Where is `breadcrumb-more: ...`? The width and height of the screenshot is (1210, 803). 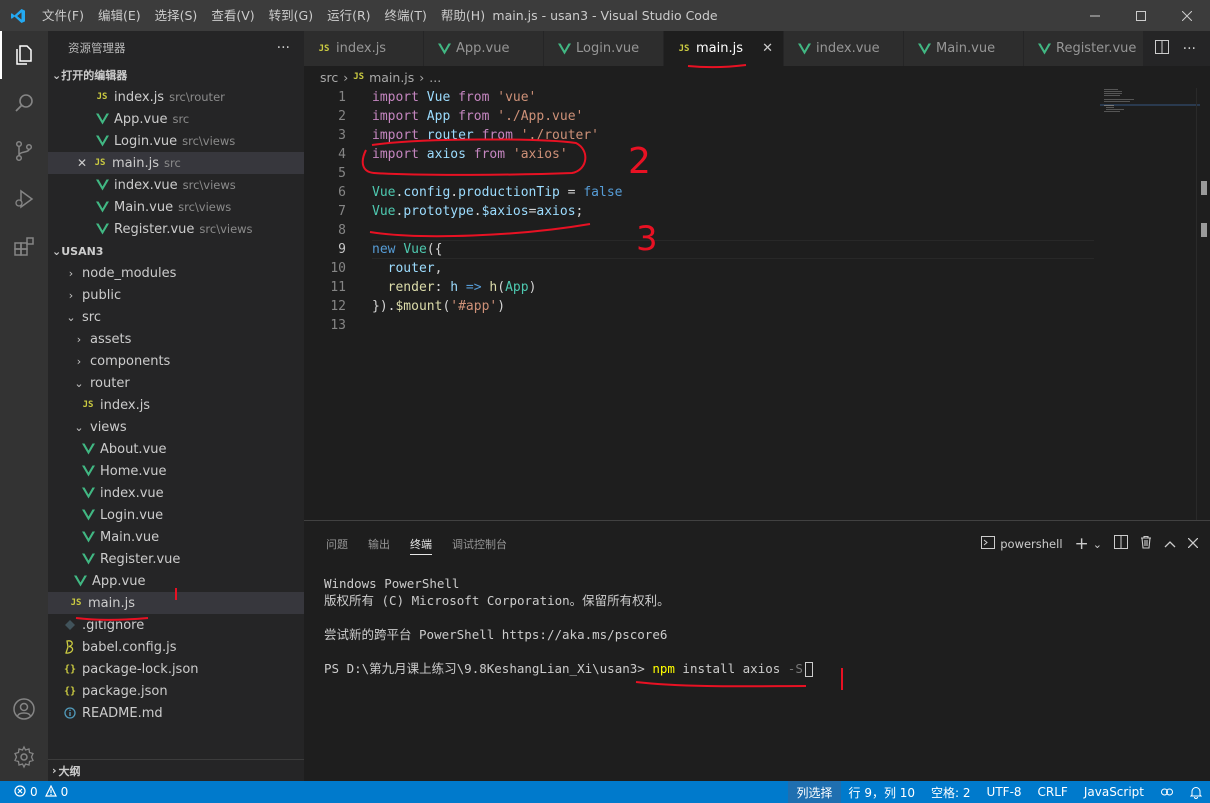
breadcrumb-more: ... is located at coordinates (435, 77).